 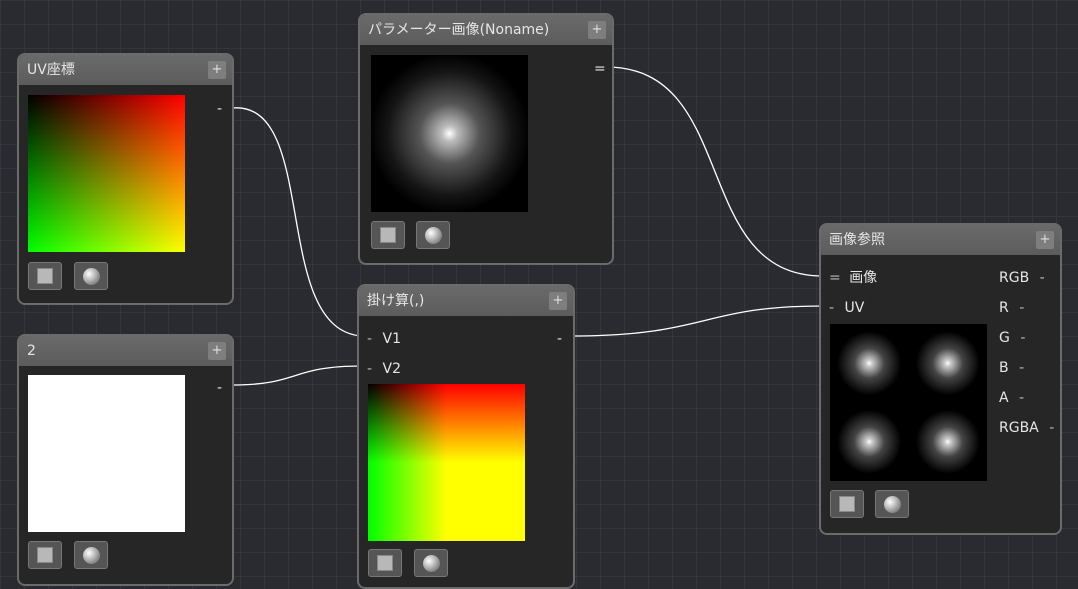 I want to click on port-label: 画像, so click(x=863, y=278).